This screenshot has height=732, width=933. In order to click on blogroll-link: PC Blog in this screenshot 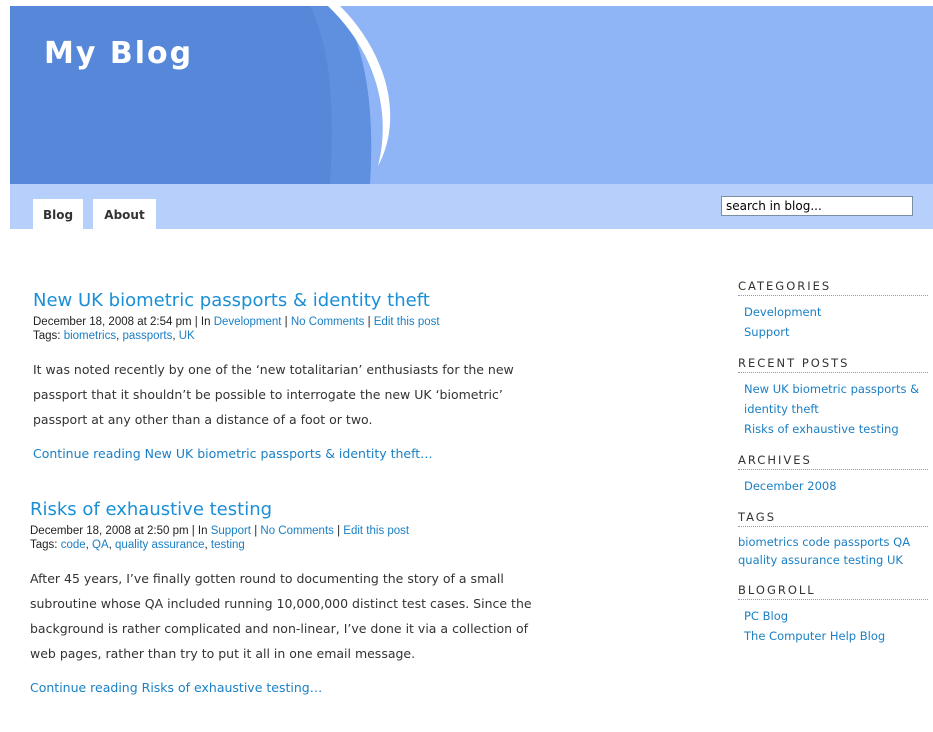, I will do `click(766, 616)`.